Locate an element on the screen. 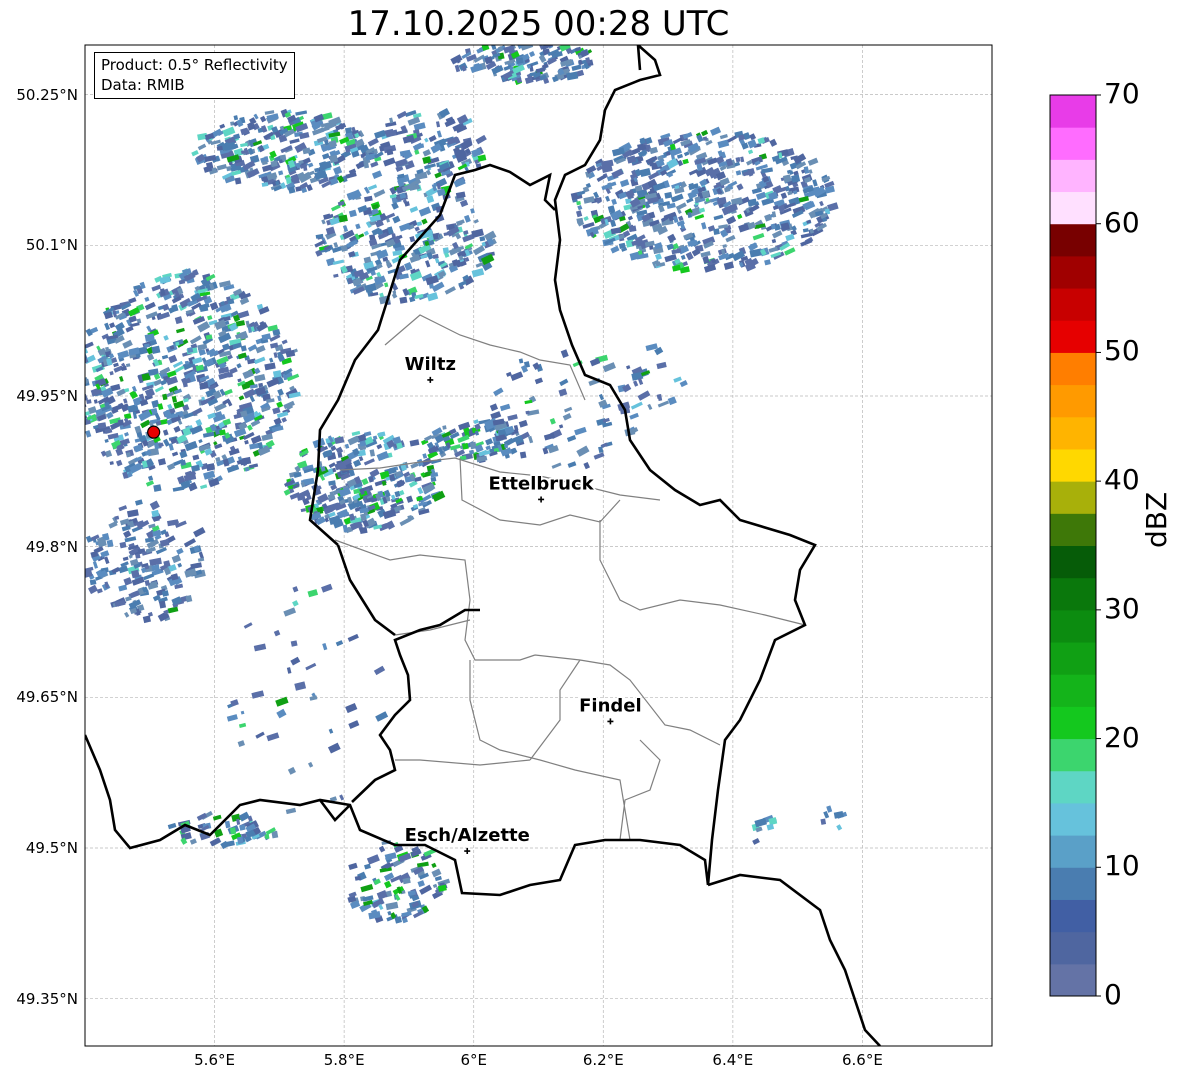 This screenshot has height=1081, width=1184. lon-tick-label: 5.8°E is located at coordinates (344, 1060).